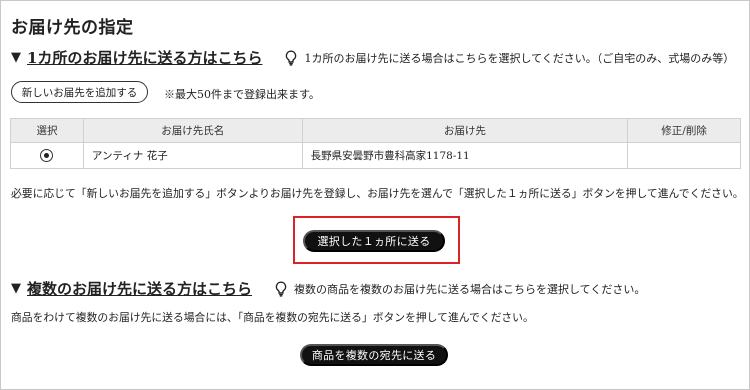  Describe the element at coordinates (465, 155) in the screenshot. I see `recipient-address: 長野県安曇野市豊科高家1178-11` at that location.